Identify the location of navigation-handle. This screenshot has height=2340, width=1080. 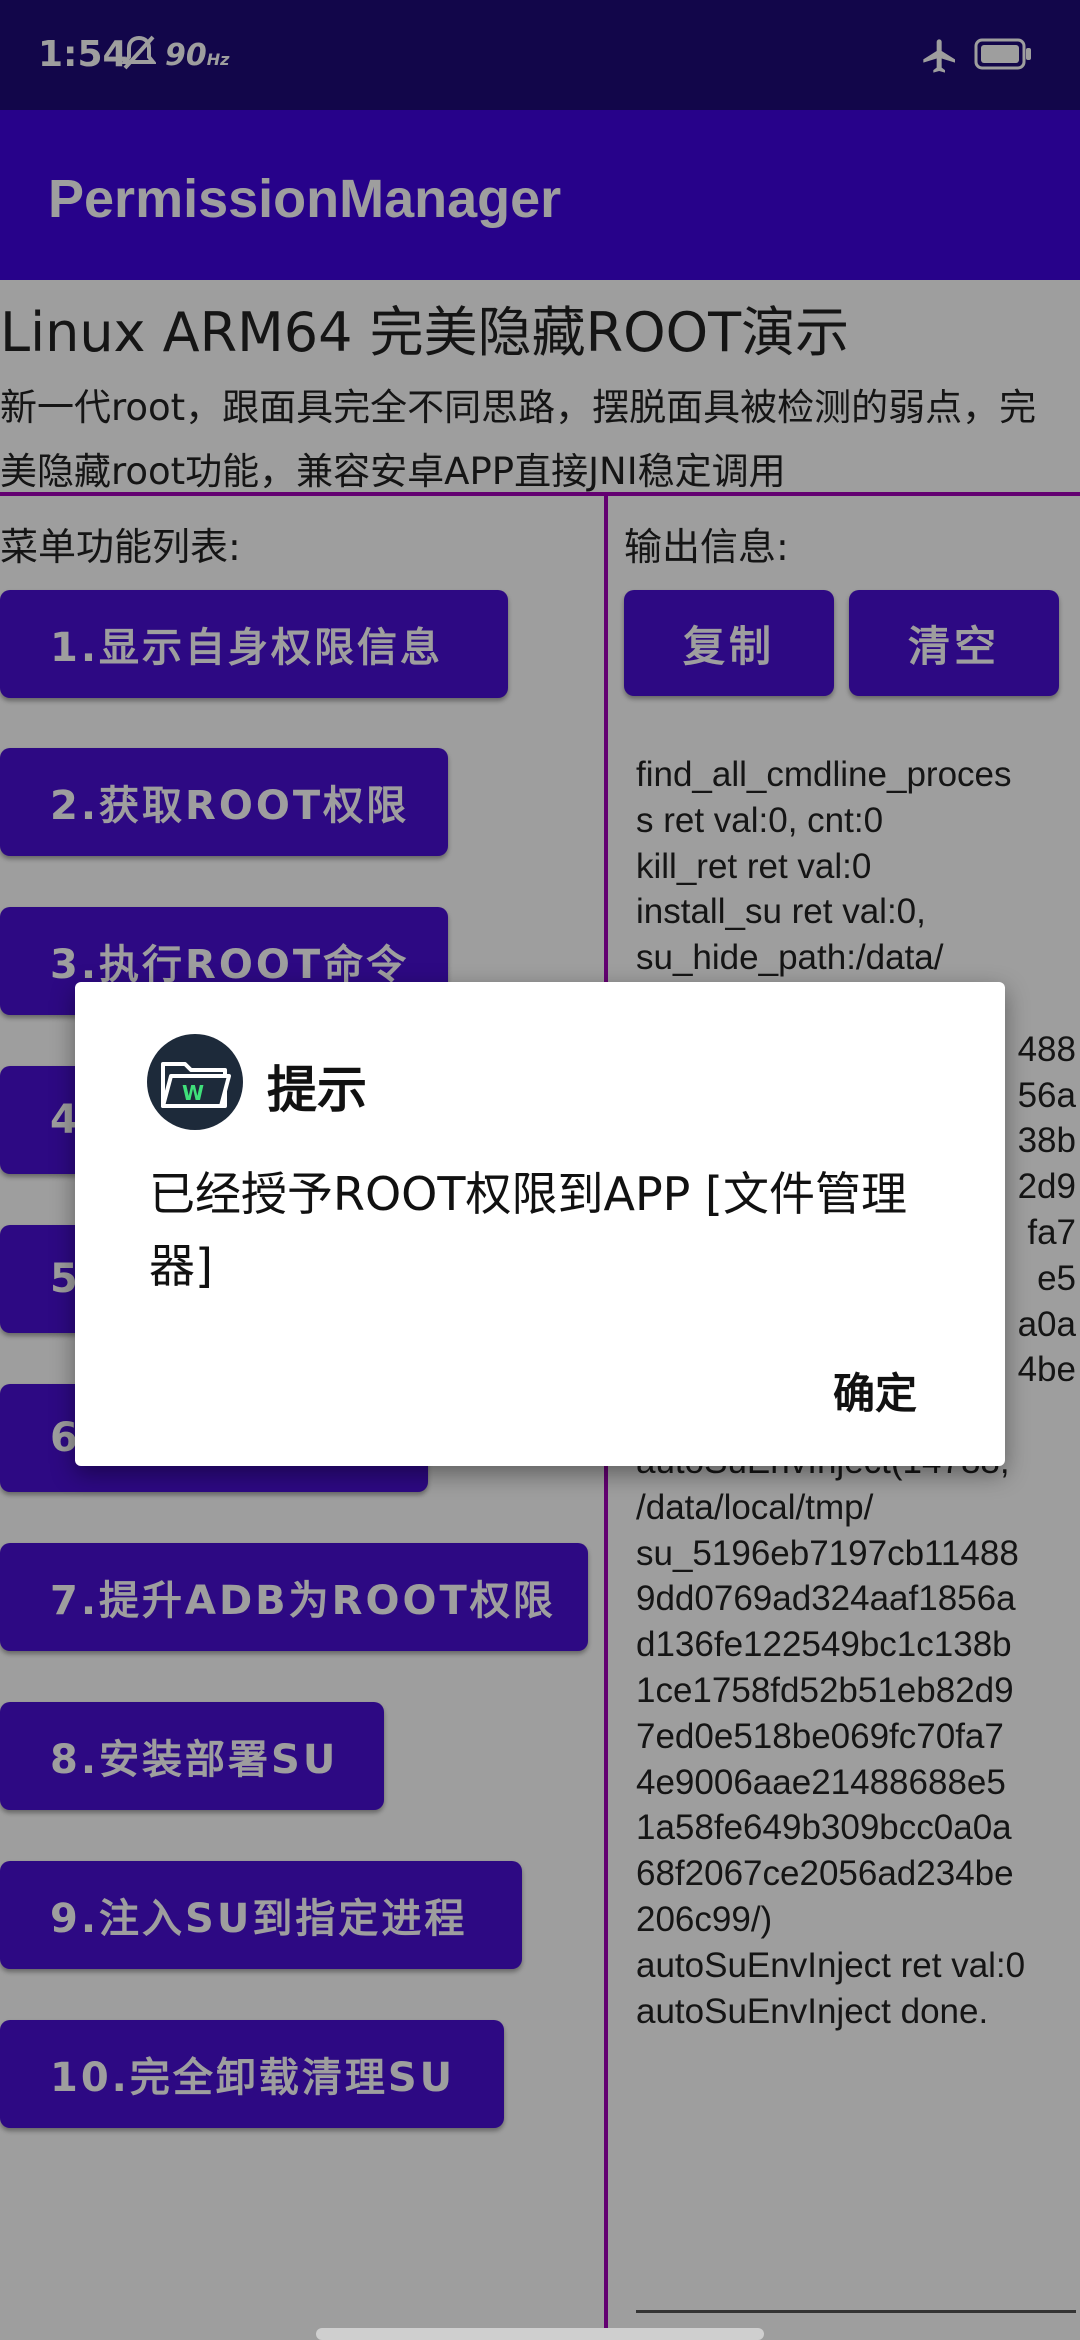
(540, 2334).